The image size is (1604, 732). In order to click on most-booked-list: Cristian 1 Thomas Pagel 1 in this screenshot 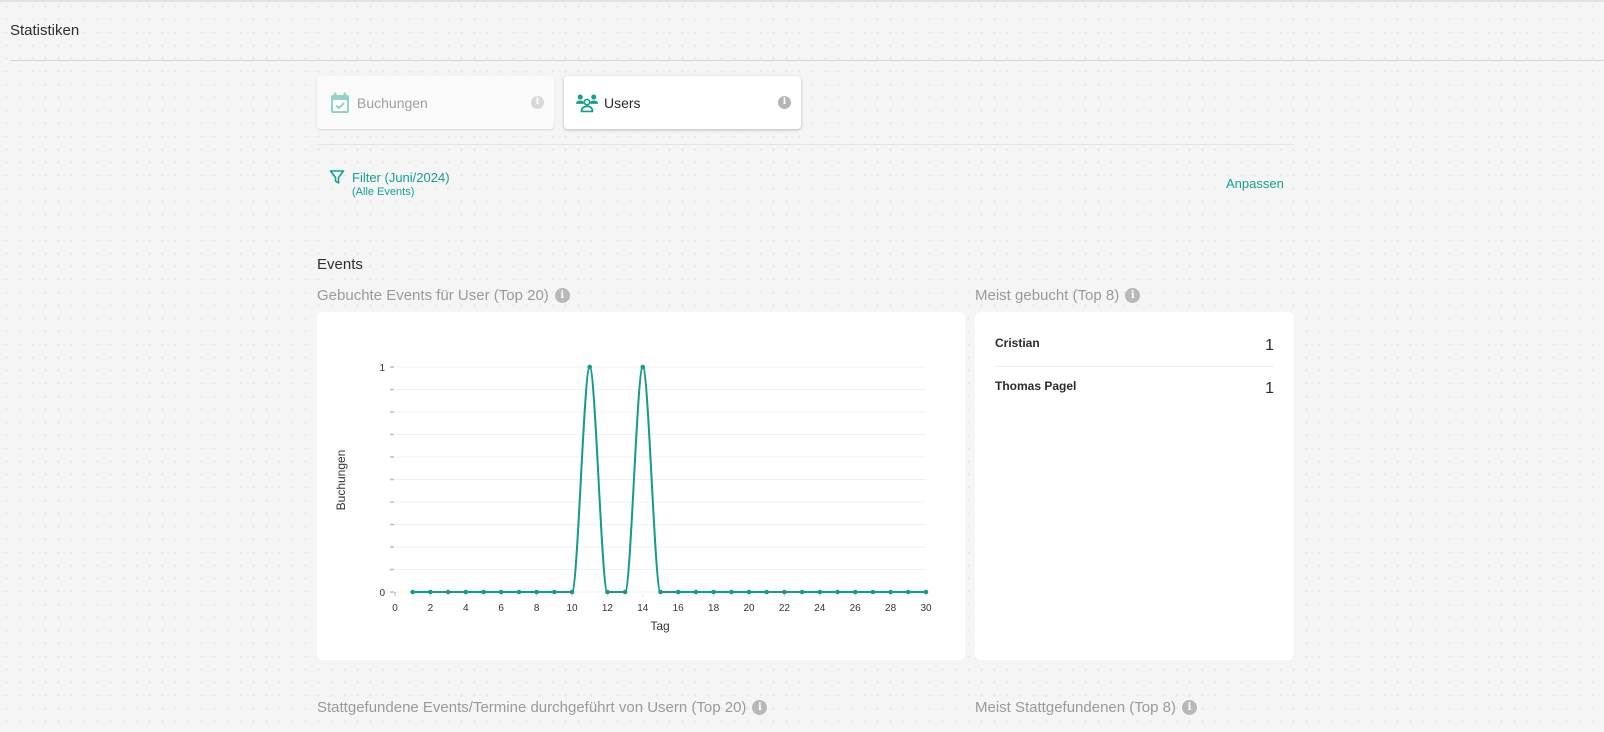, I will do `click(1134, 486)`.